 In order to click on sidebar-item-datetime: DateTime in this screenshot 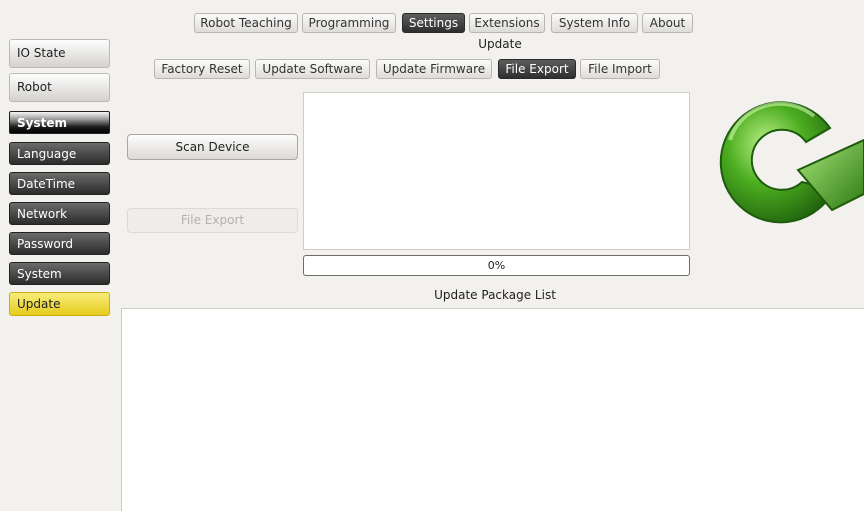, I will do `click(59, 183)`.